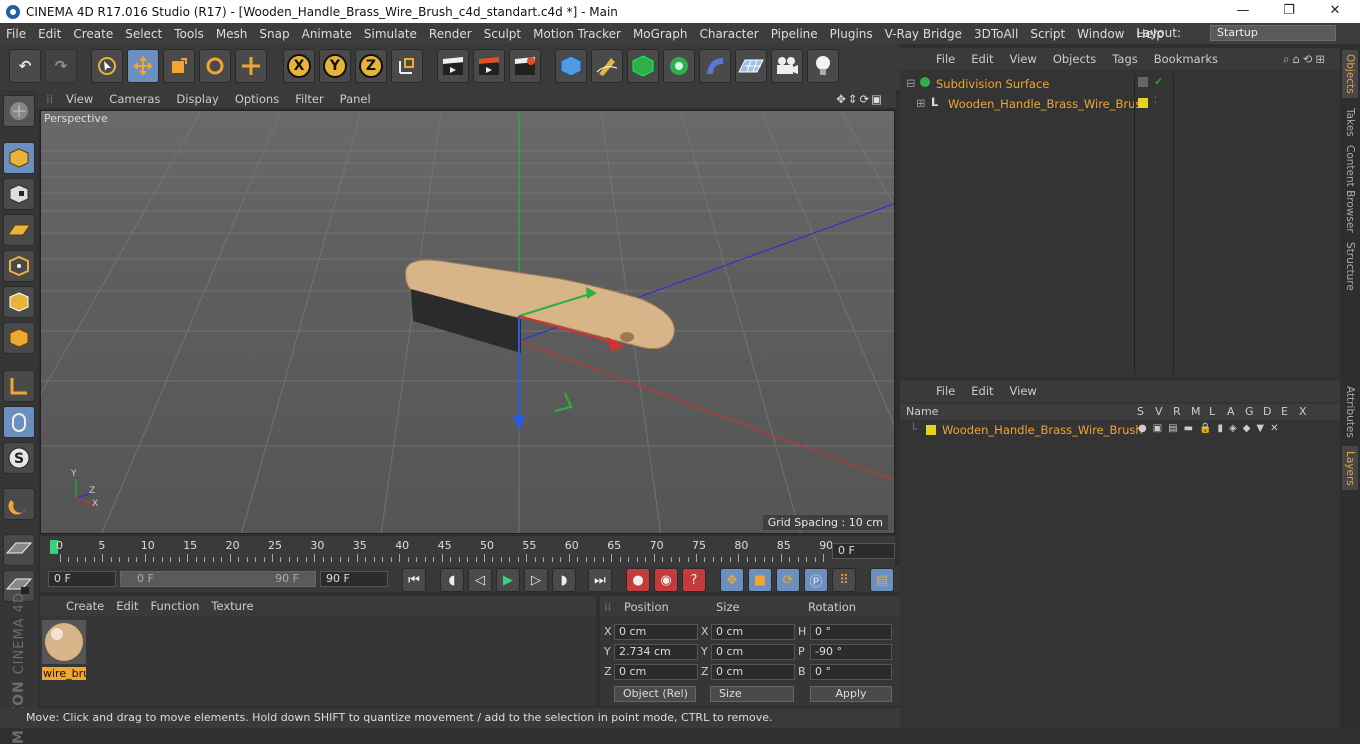  Describe the element at coordinates (371, 66) in the screenshot. I see `z-axis-lock-button: Z` at that location.